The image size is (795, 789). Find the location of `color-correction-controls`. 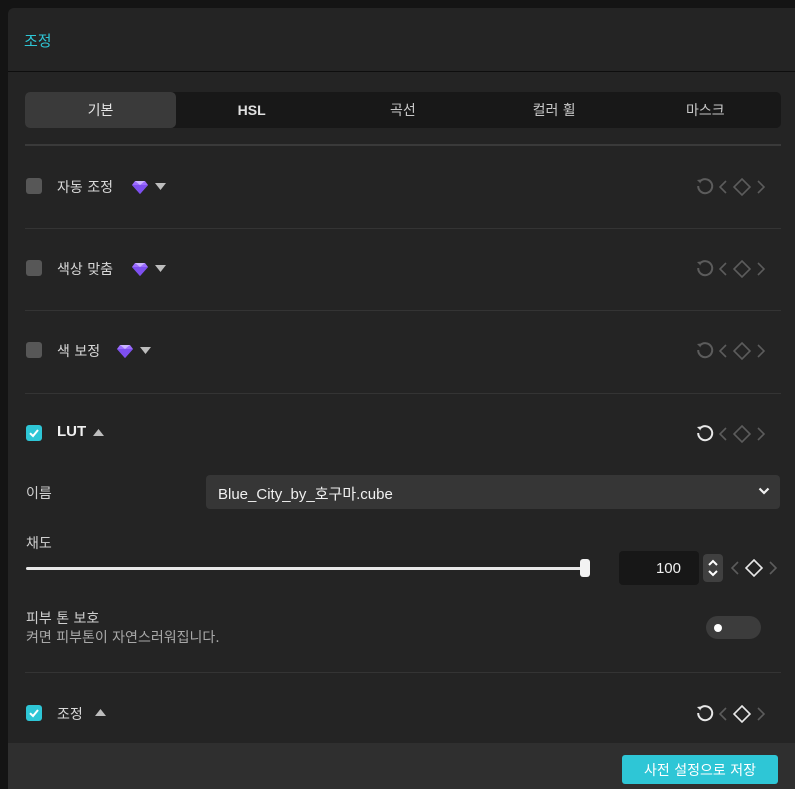

color-correction-controls is located at coordinates (738, 351).